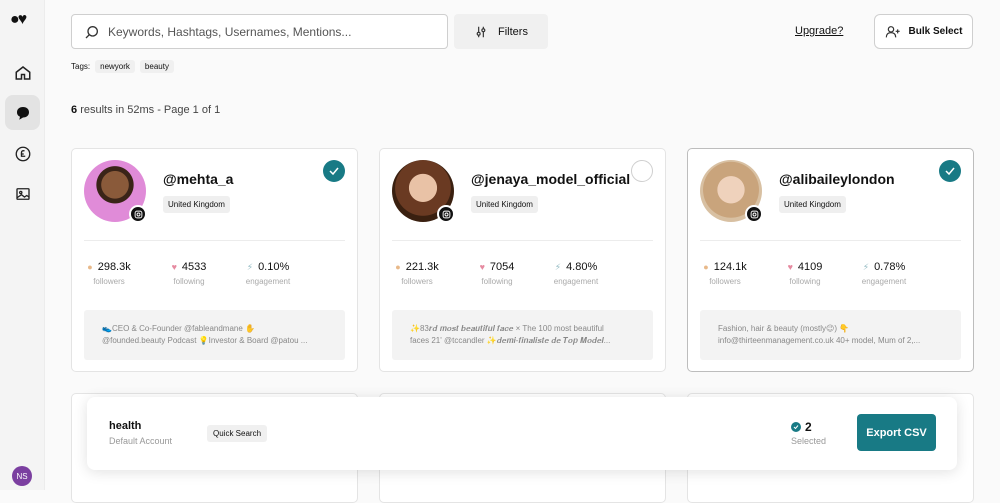 Image resolution: width=1000 pixels, height=503 pixels. I want to click on quick-search-button: Quick Search, so click(237, 433).